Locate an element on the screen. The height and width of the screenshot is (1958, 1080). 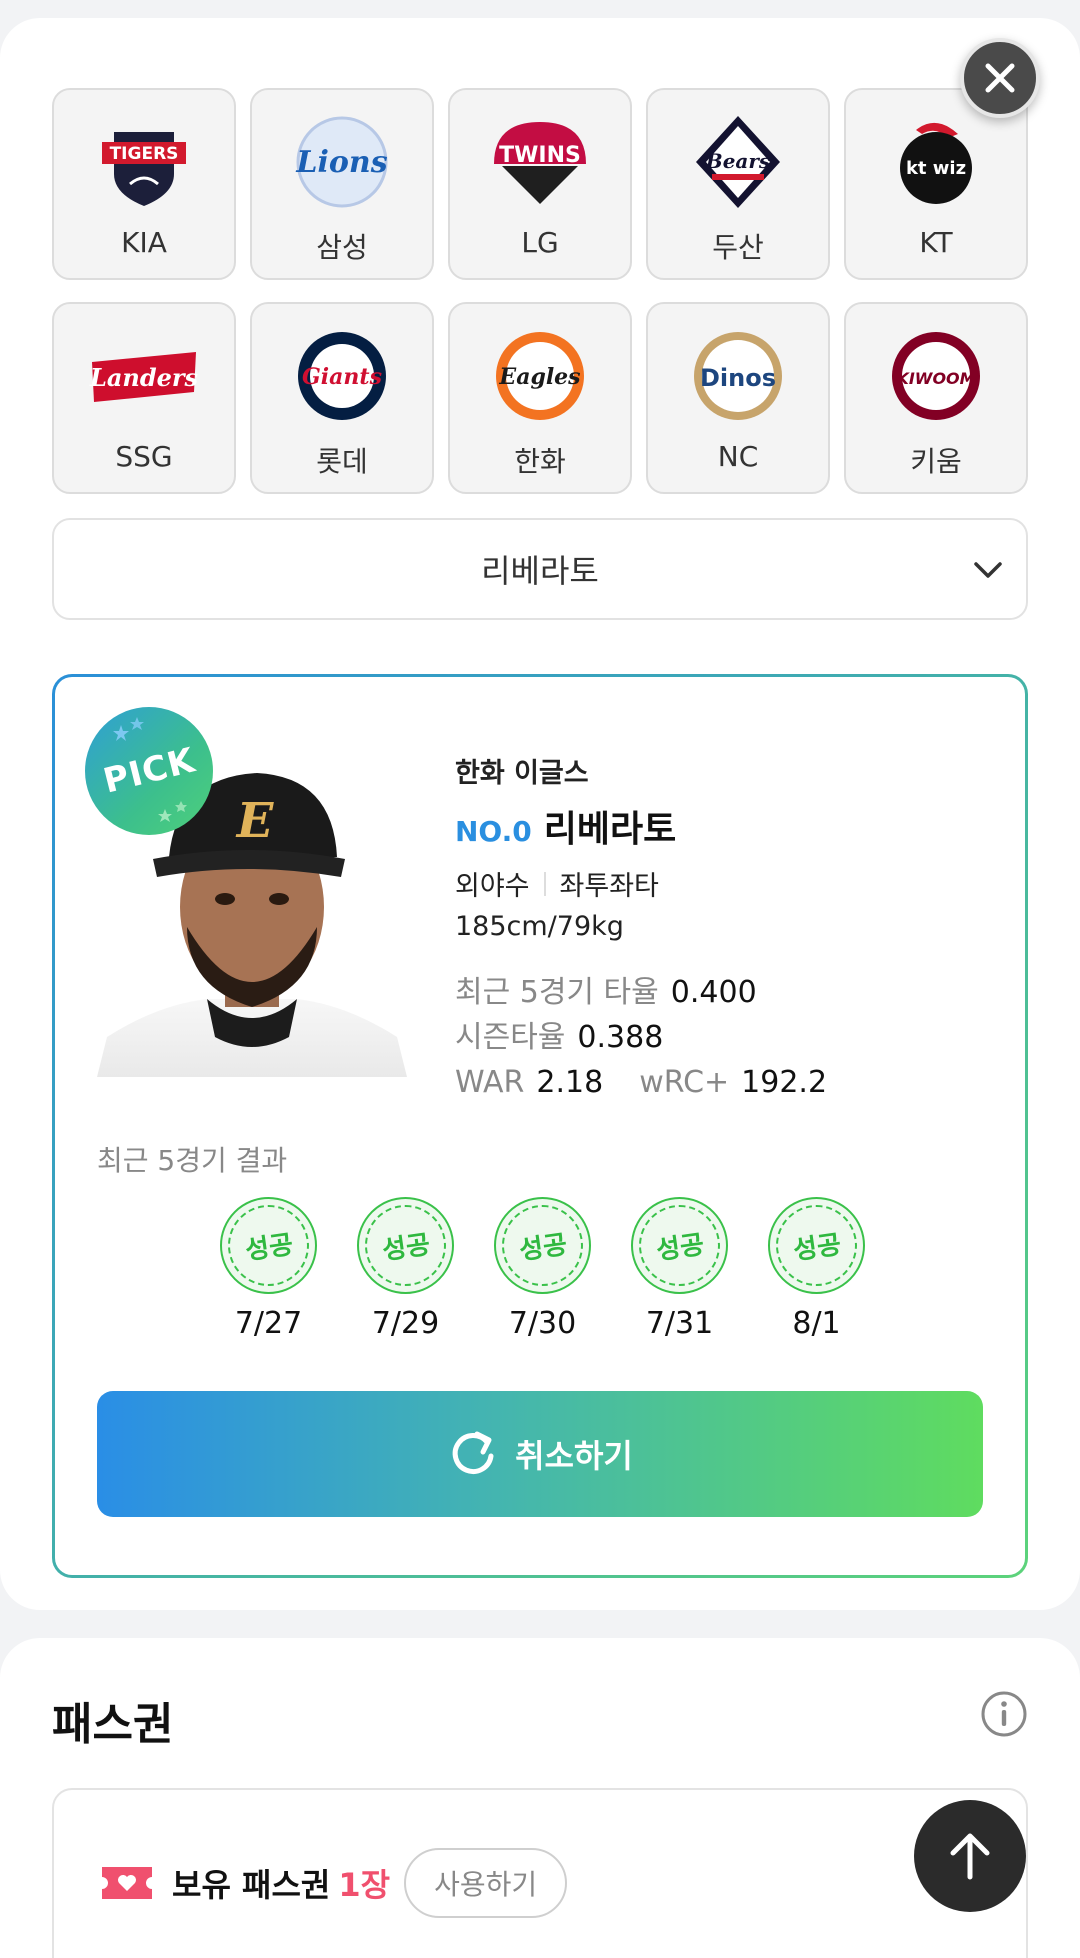
team-name: 두산 is located at coordinates (738, 247).